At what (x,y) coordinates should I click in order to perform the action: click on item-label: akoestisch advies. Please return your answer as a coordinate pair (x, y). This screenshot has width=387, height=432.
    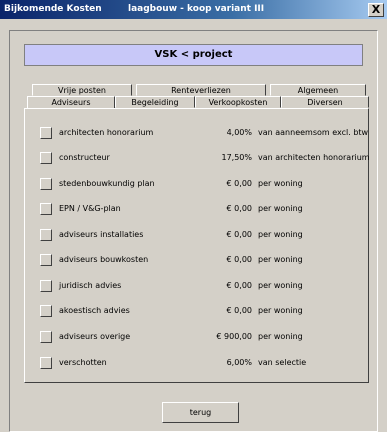
    Looking at the image, I should click on (94, 310).